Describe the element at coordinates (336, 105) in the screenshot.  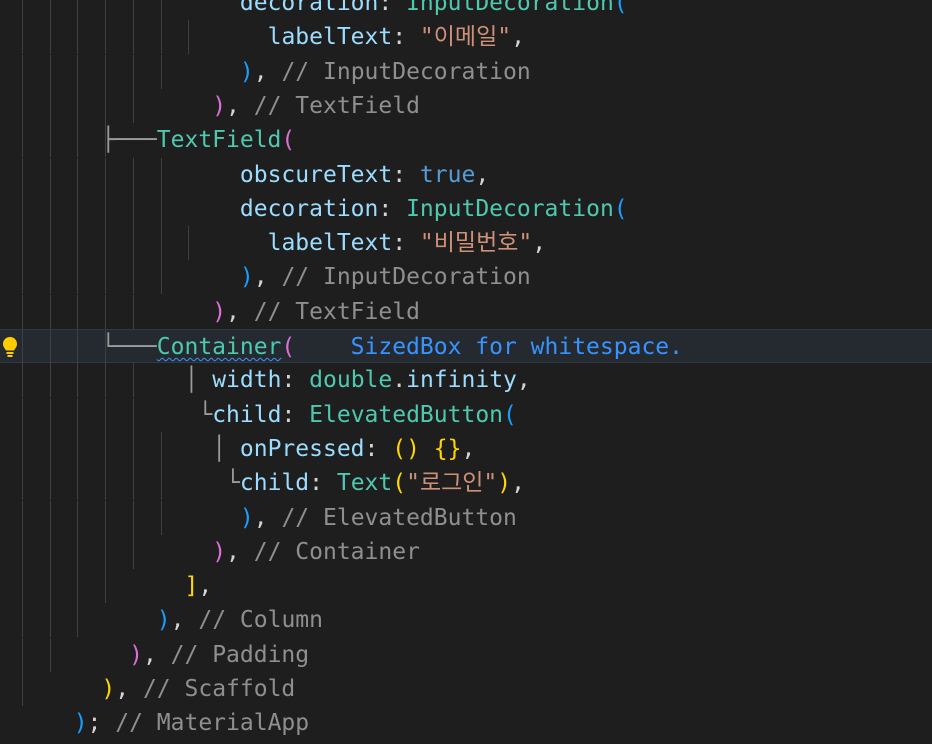
I see `code-token: // TextField` at that location.